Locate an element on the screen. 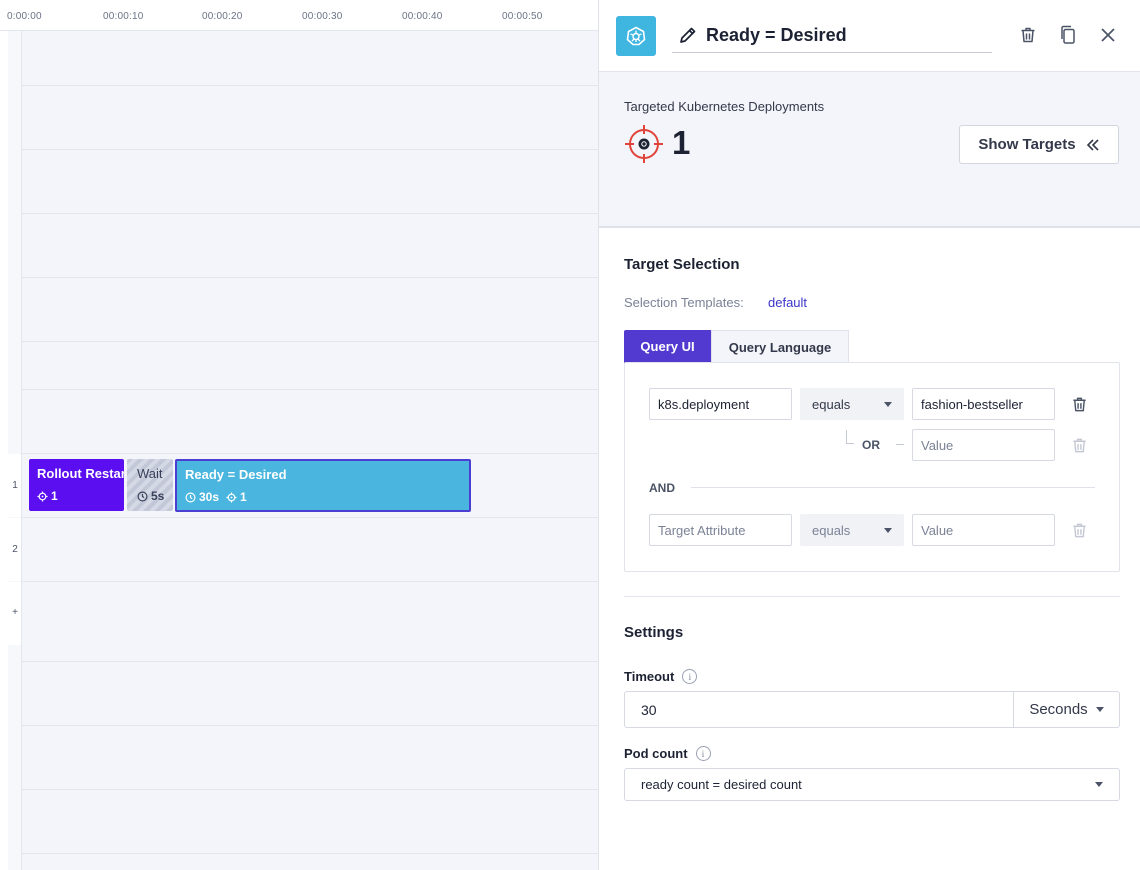  operator-value: equals is located at coordinates (831, 404).